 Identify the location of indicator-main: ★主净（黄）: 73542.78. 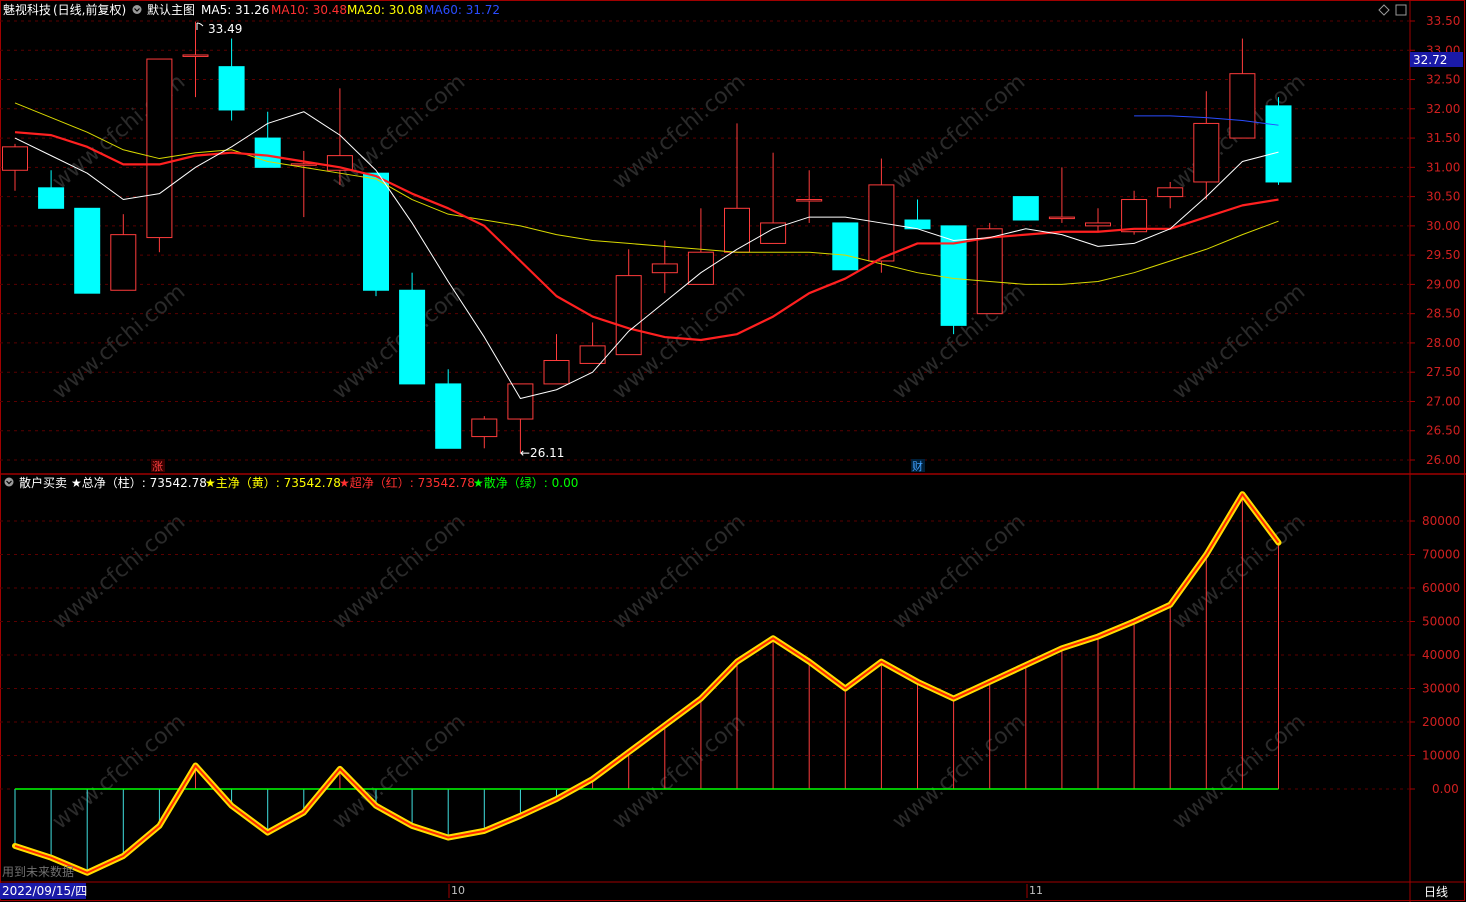
(273, 483).